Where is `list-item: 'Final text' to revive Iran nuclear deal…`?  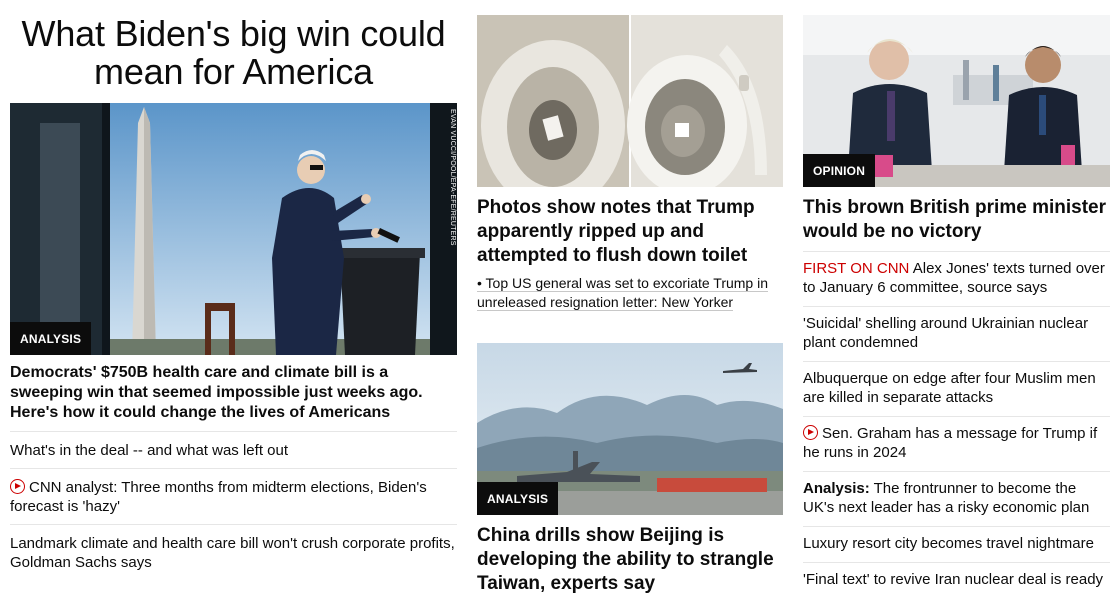 list-item: 'Final text' to revive Iran nuclear deal… is located at coordinates (956, 580).